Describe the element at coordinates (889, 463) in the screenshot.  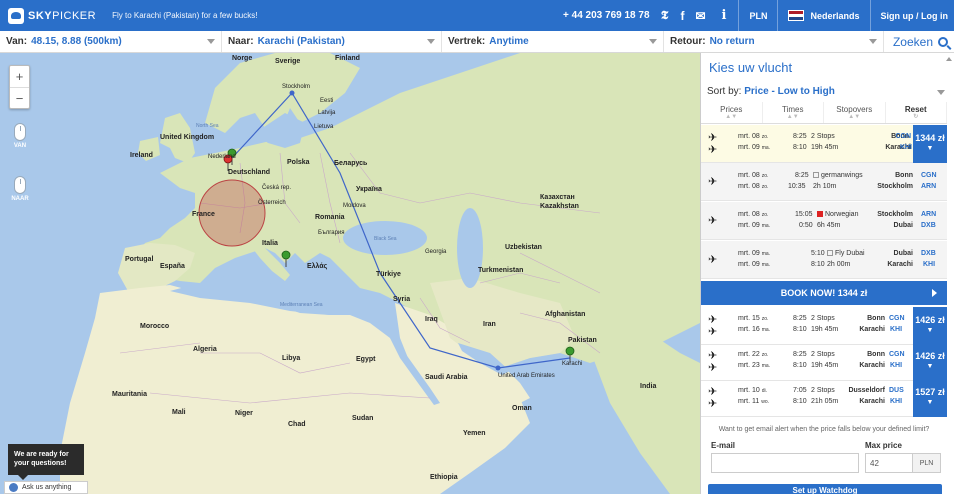
I see `max-price-field` at that location.